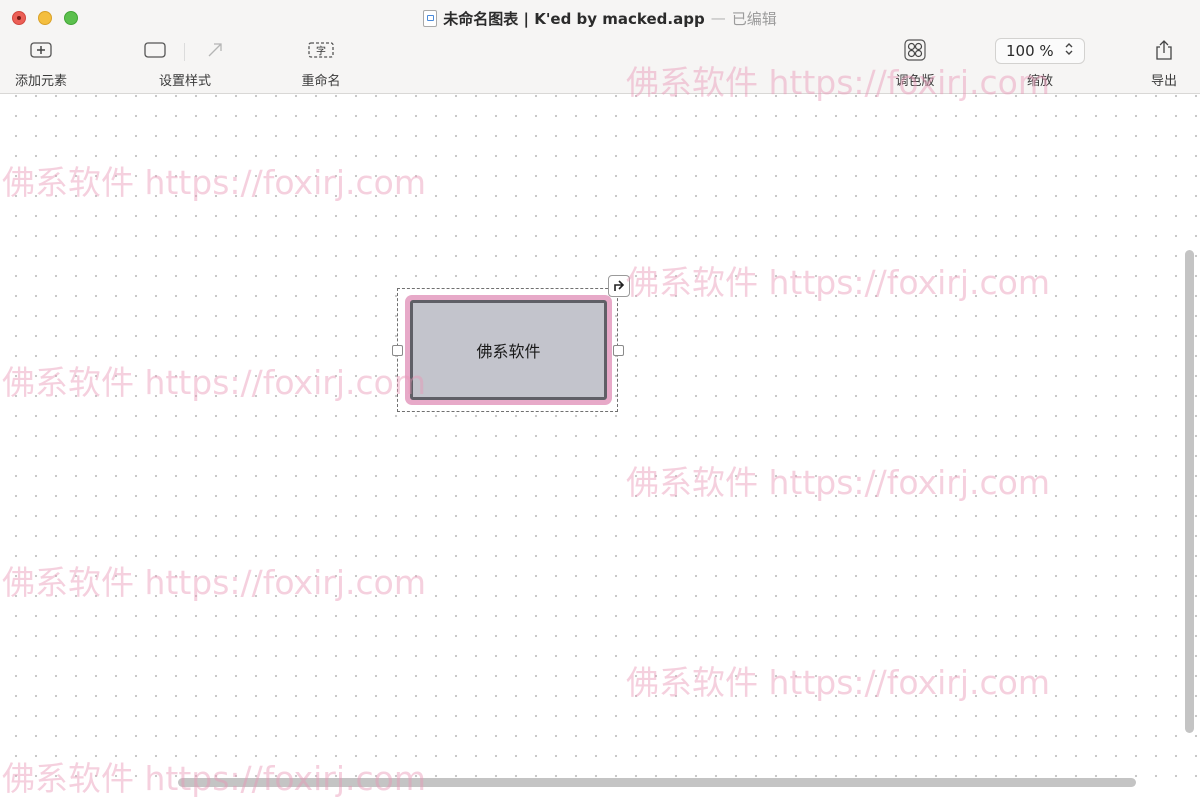 The width and height of the screenshot is (1200, 800). I want to click on set-style-group: 设置样式, so click(185, 75).